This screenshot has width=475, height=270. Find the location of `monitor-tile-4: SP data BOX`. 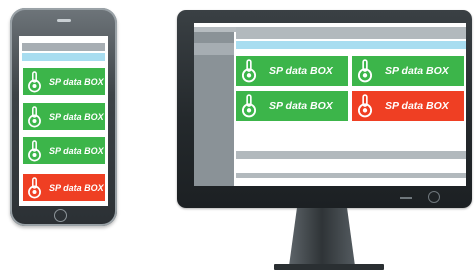

monitor-tile-4: SP data BOX is located at coordinates (408, 106).